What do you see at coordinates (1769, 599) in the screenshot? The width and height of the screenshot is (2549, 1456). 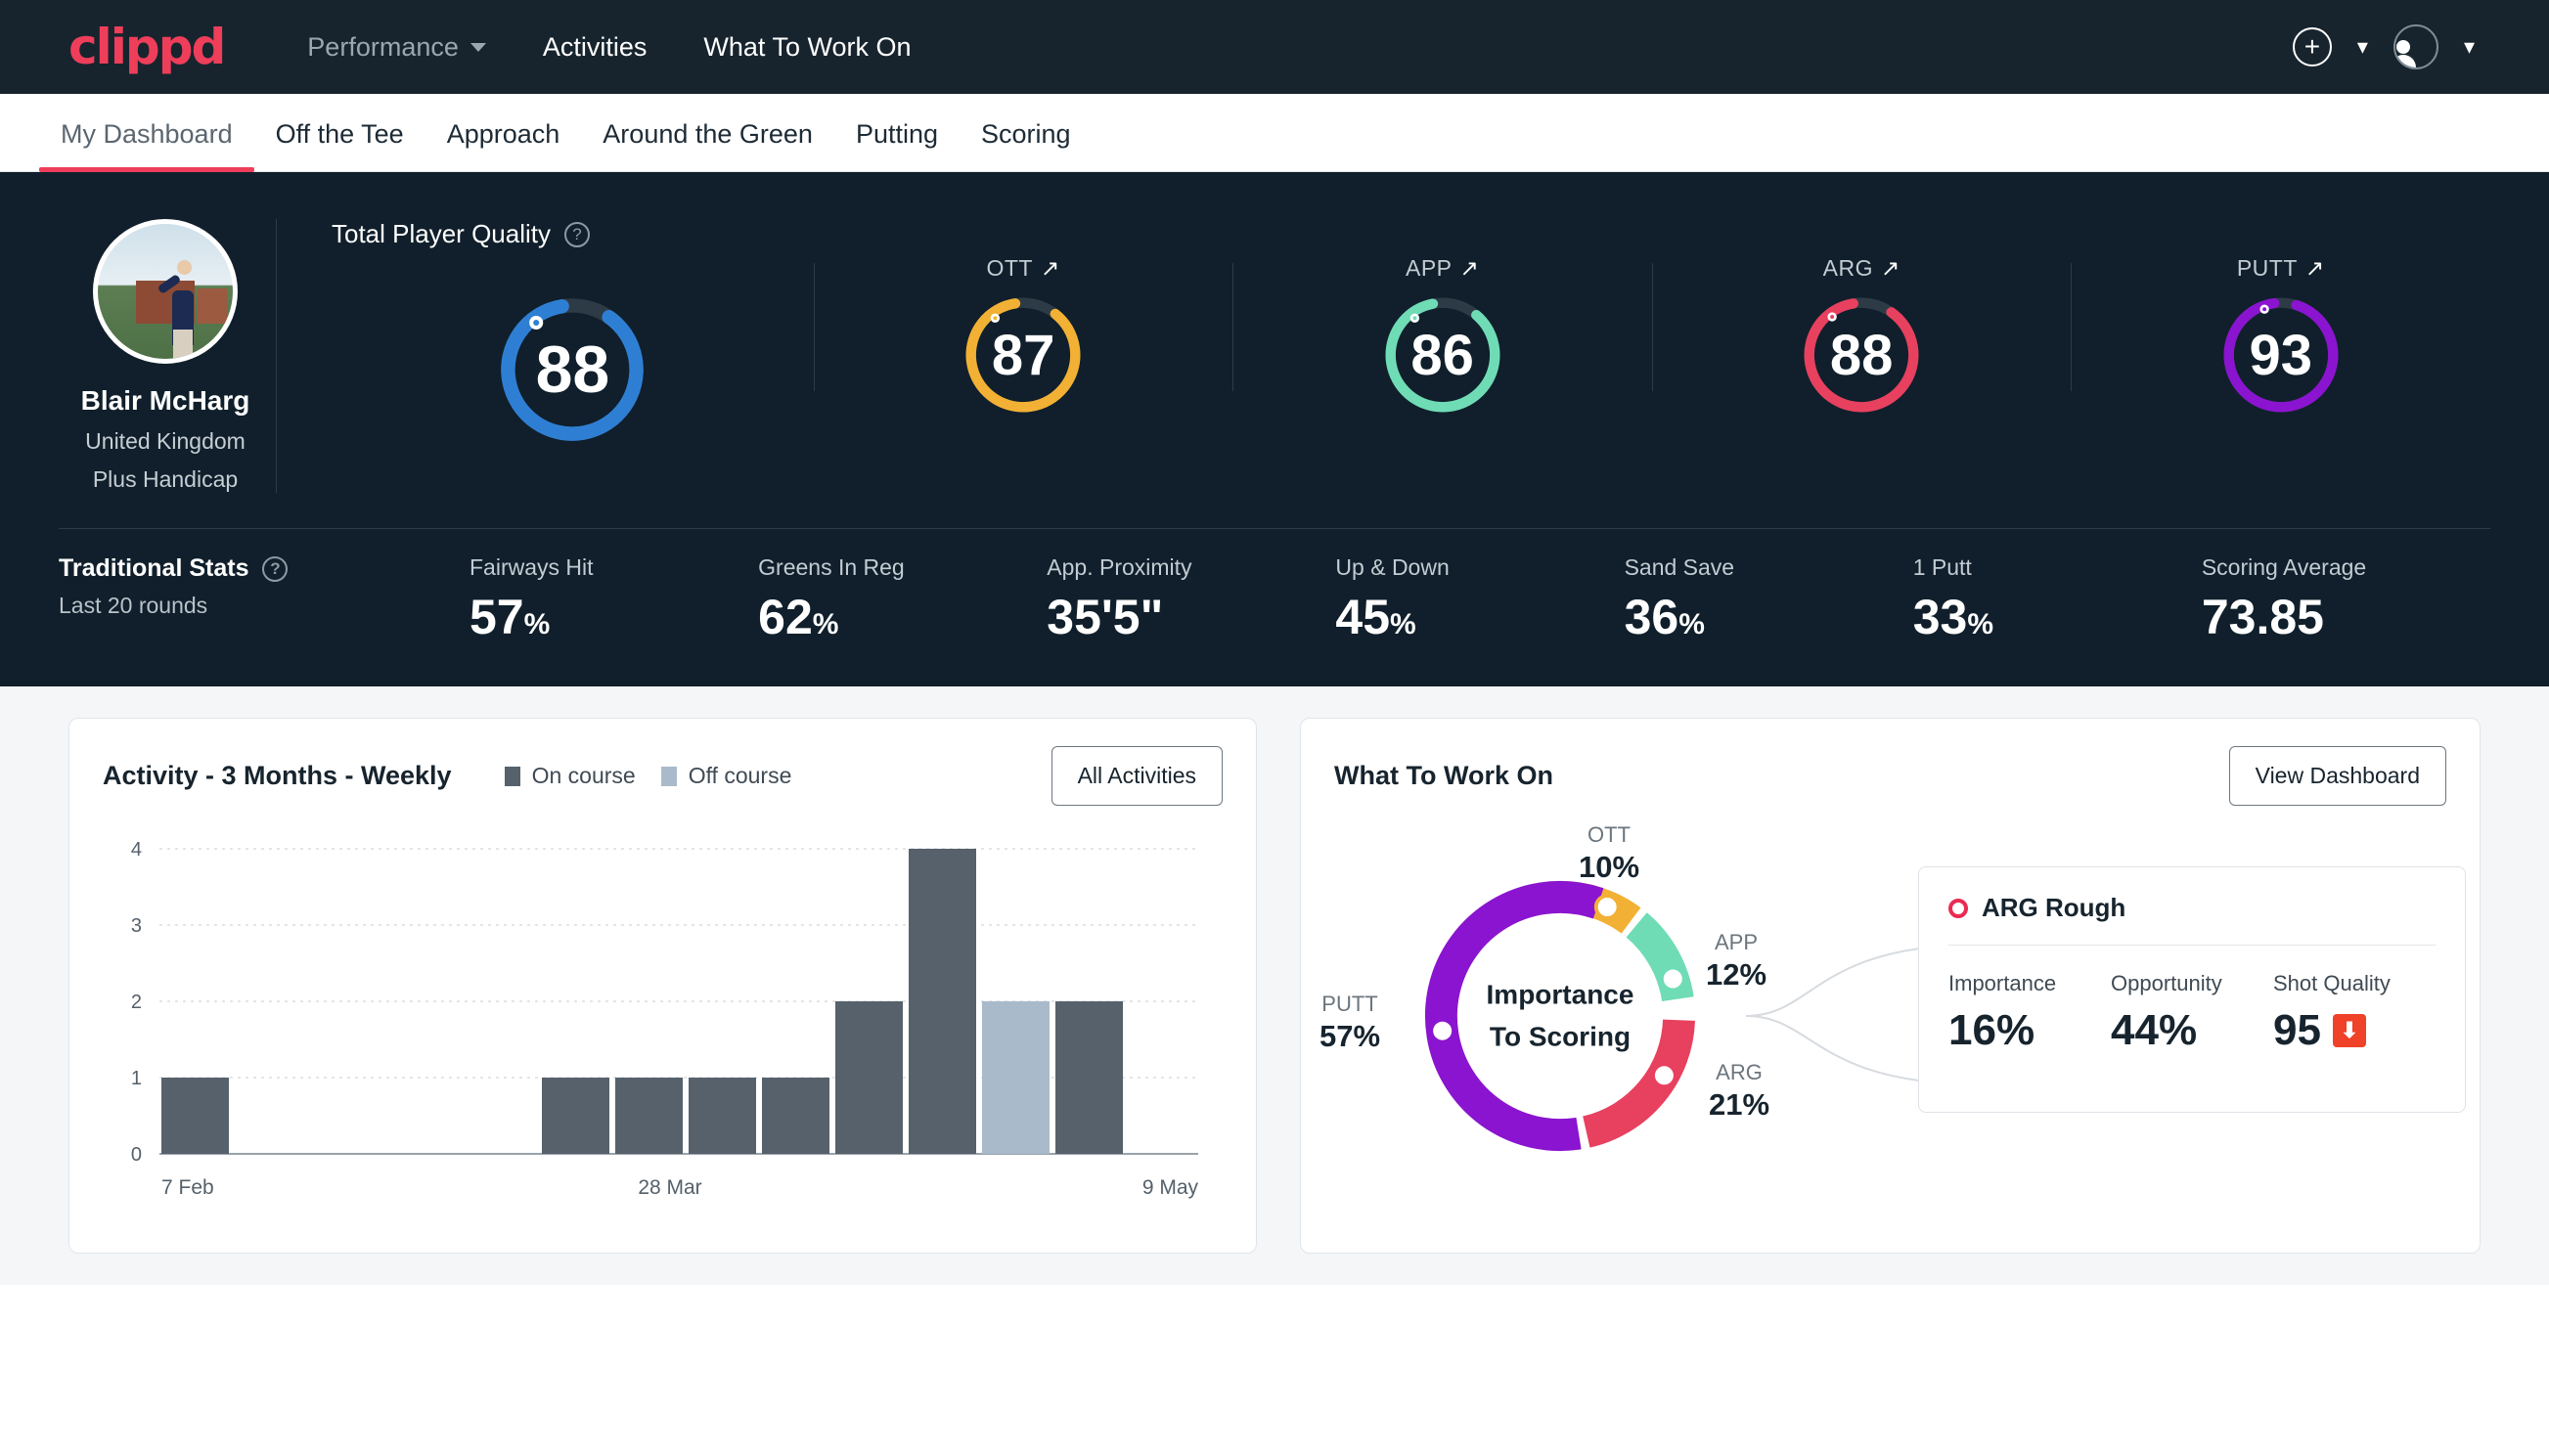 I see `stat-sand-save: Sand Save 36%` at bounding box center [1769, 599].